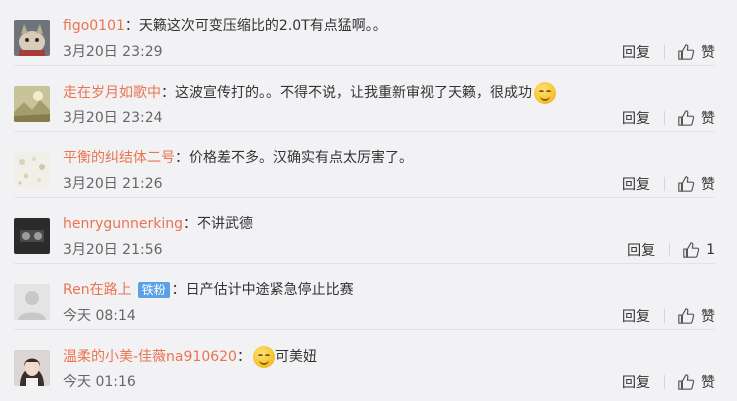  I want to click on smile-emoji-icon, so click(263, 357).